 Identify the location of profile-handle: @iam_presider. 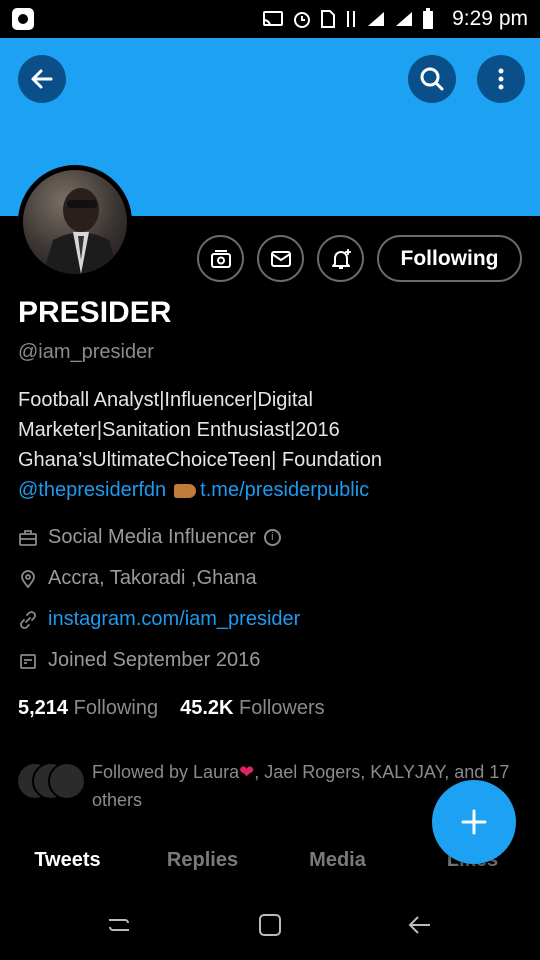
(86, 352).